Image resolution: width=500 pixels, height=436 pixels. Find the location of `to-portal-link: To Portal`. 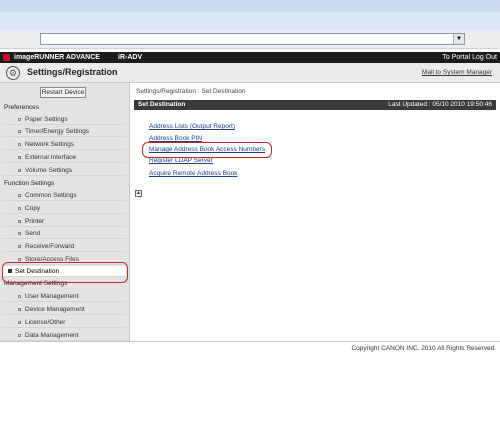

to-portal-link: To Portal is located at coordinates (456, 57).